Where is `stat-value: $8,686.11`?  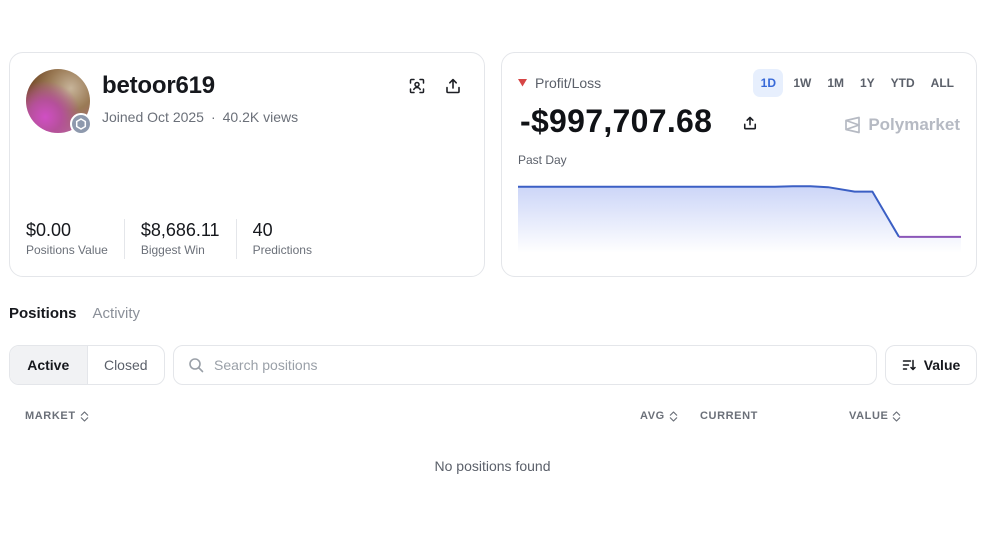
stat-value: $8,686.11 is located at coordinates (180, 230).